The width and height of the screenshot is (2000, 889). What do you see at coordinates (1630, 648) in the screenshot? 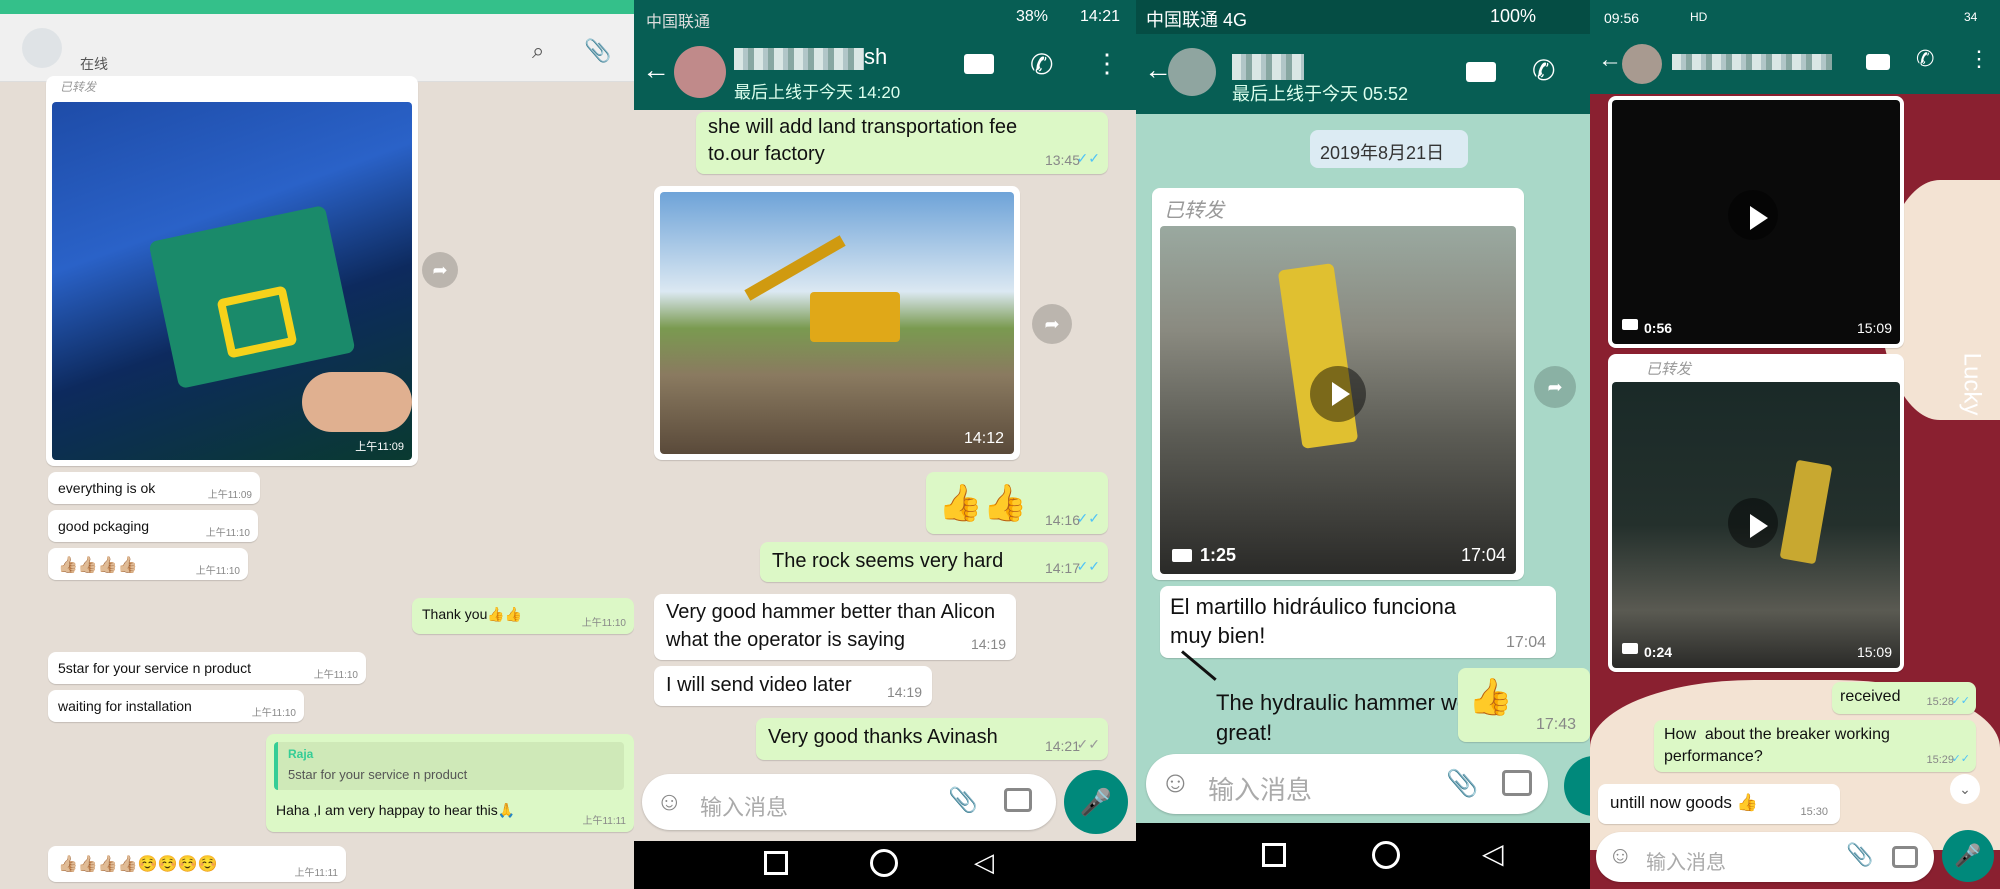
I see `video-icon` at bounding box center [1630, 648].